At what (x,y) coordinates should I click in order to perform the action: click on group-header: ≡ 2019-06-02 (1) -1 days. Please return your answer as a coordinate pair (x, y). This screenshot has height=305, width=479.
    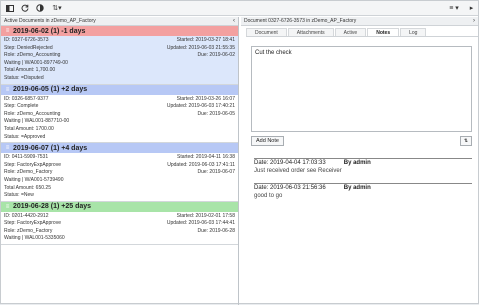
    Looking at the image, I should click on (119, 31).